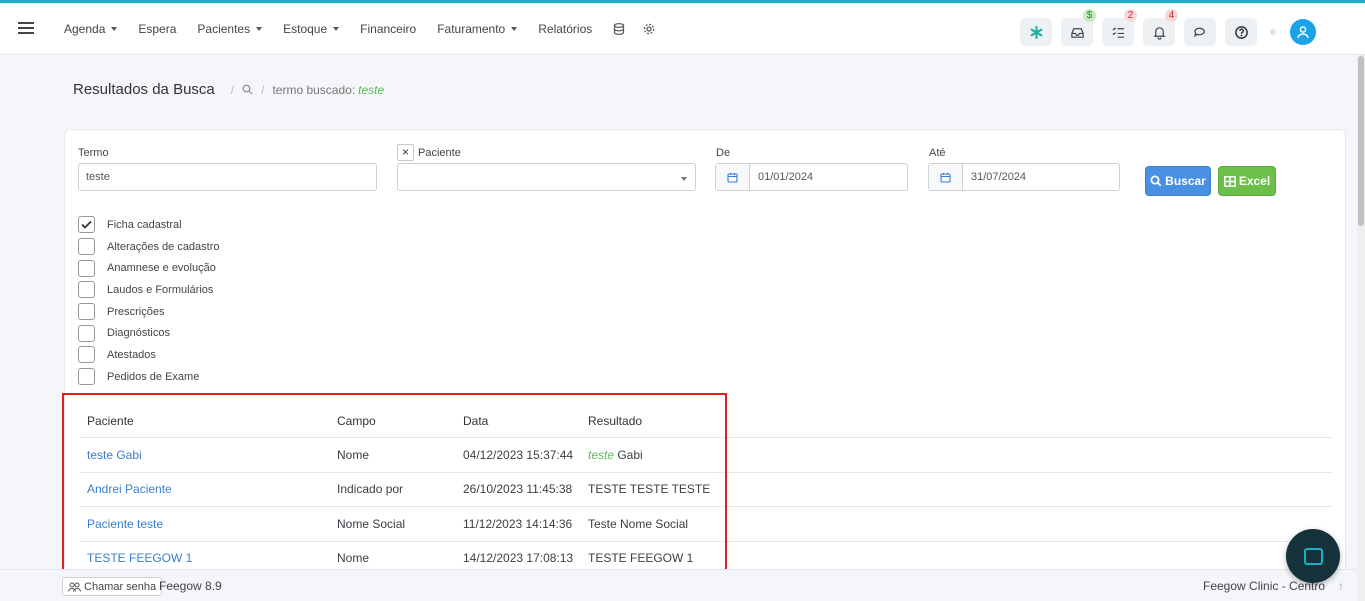 This screenshot has height=601, width=1365. I want to click on inbox-icon, so click(1077, 32).